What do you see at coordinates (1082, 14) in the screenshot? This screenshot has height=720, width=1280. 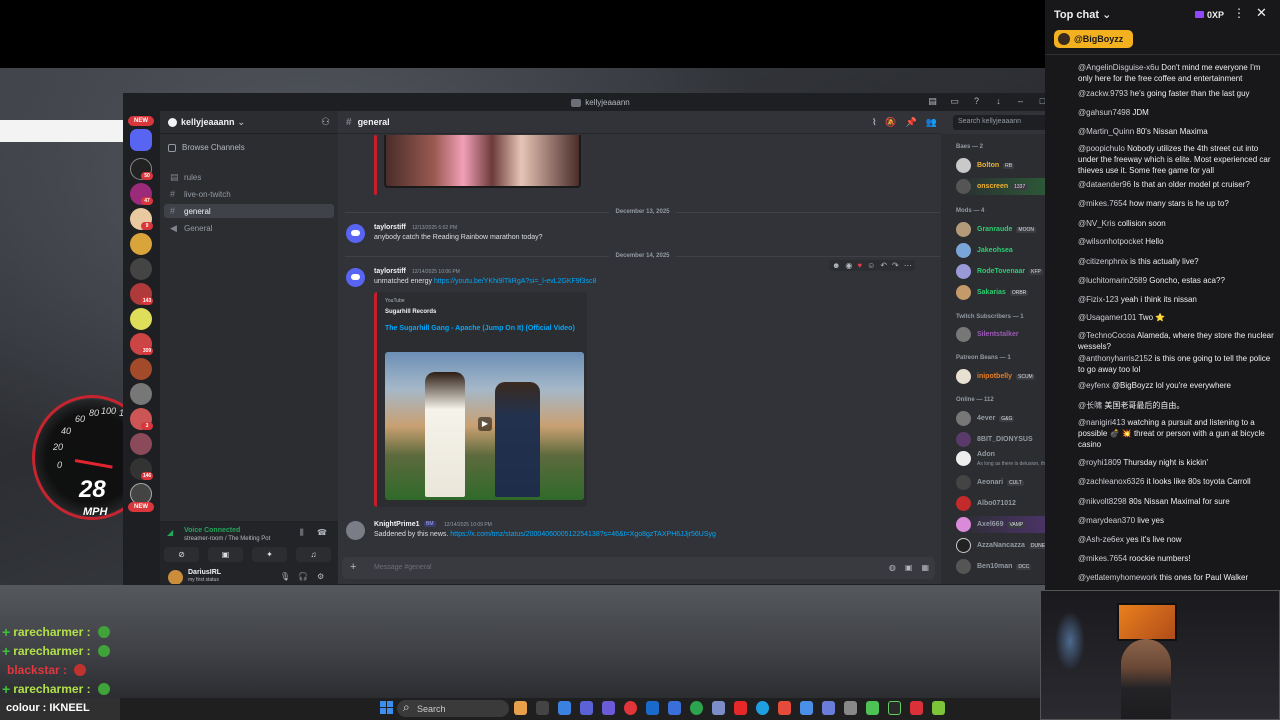 I see `chat-header: Top chat ⌄` at bounding box center [1082, 14].